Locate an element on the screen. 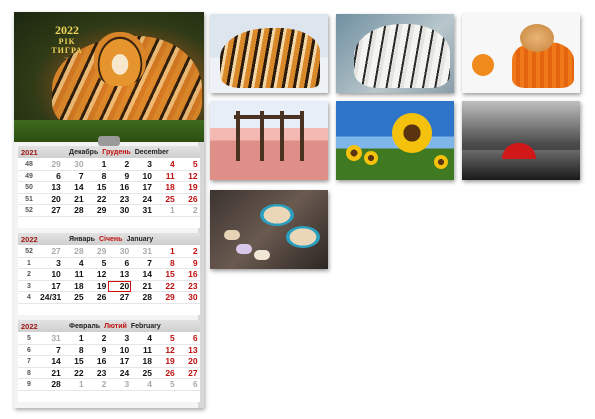  month-header: 2022 Февраль Лютий February is located at coordinates (109, 326).